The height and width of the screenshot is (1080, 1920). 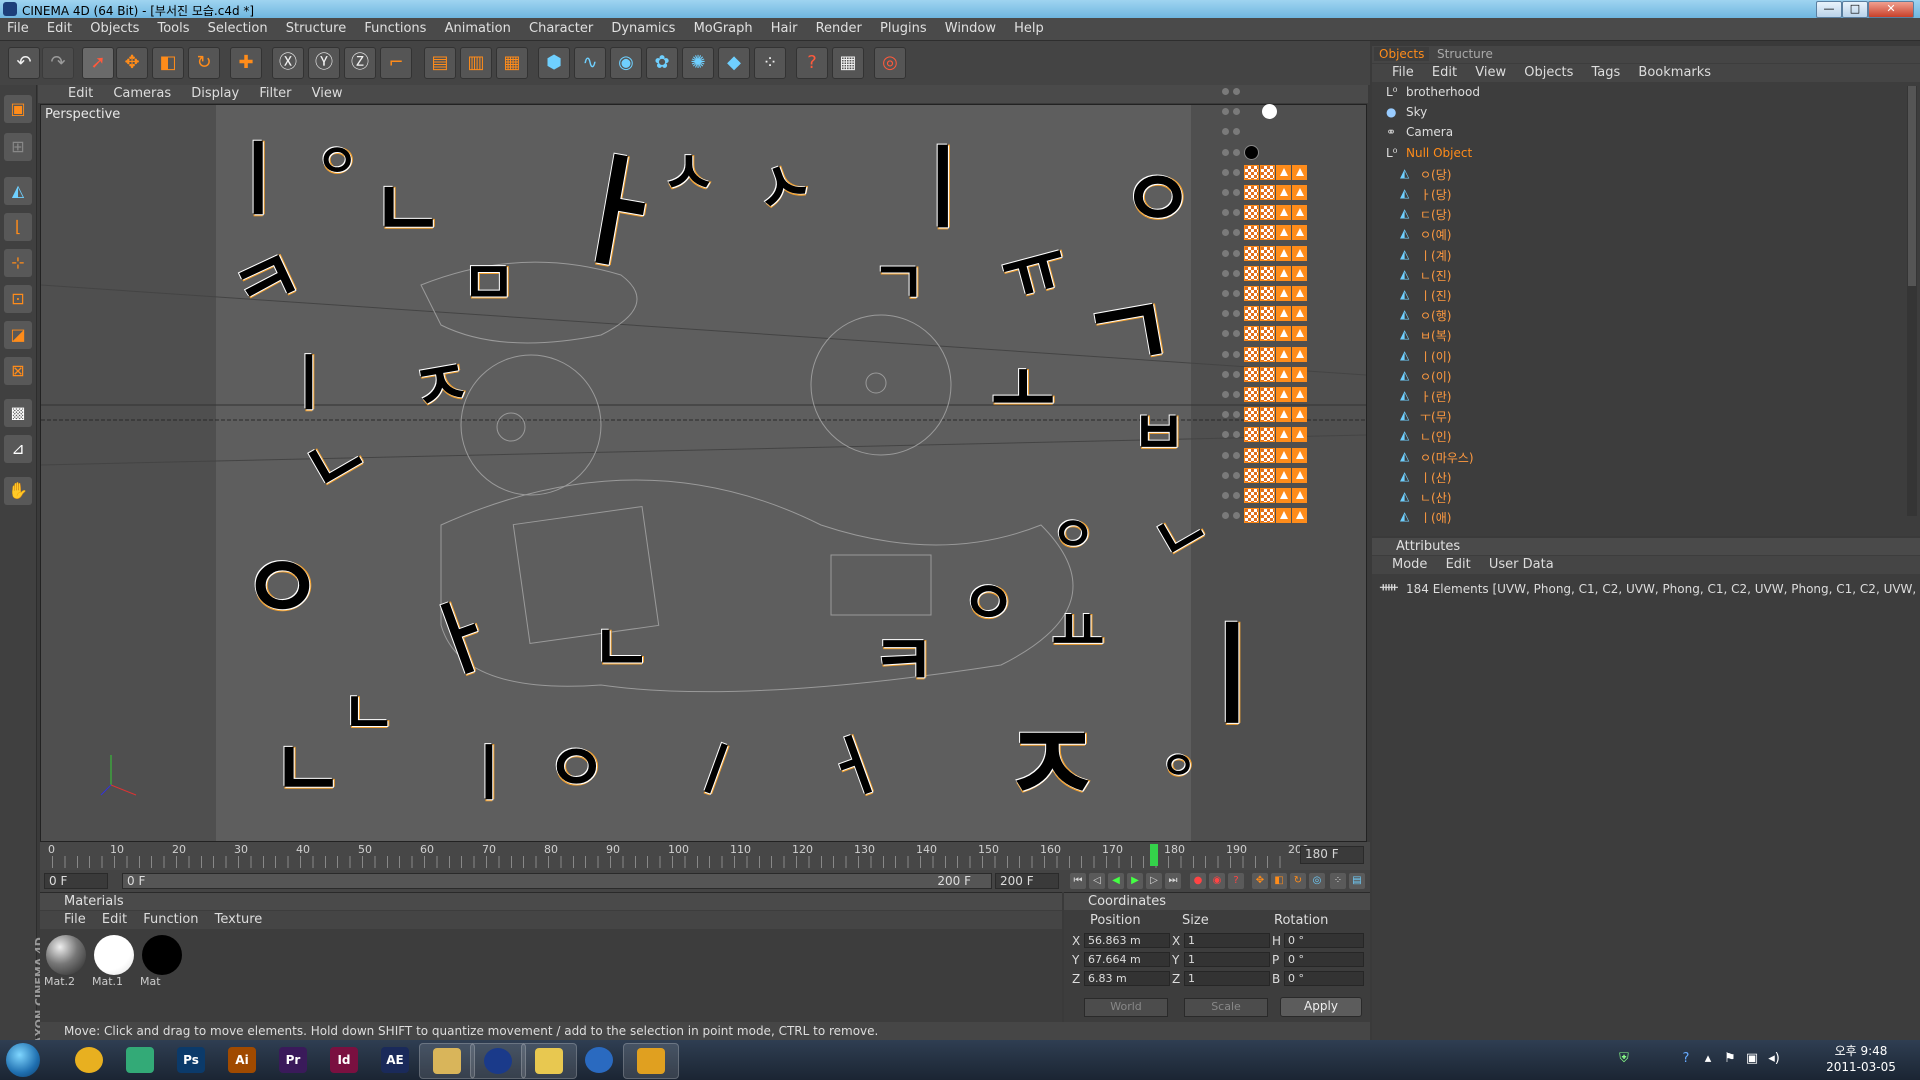 I want to click on rot-h-field: 0 °, so click(x=1324, y=940).